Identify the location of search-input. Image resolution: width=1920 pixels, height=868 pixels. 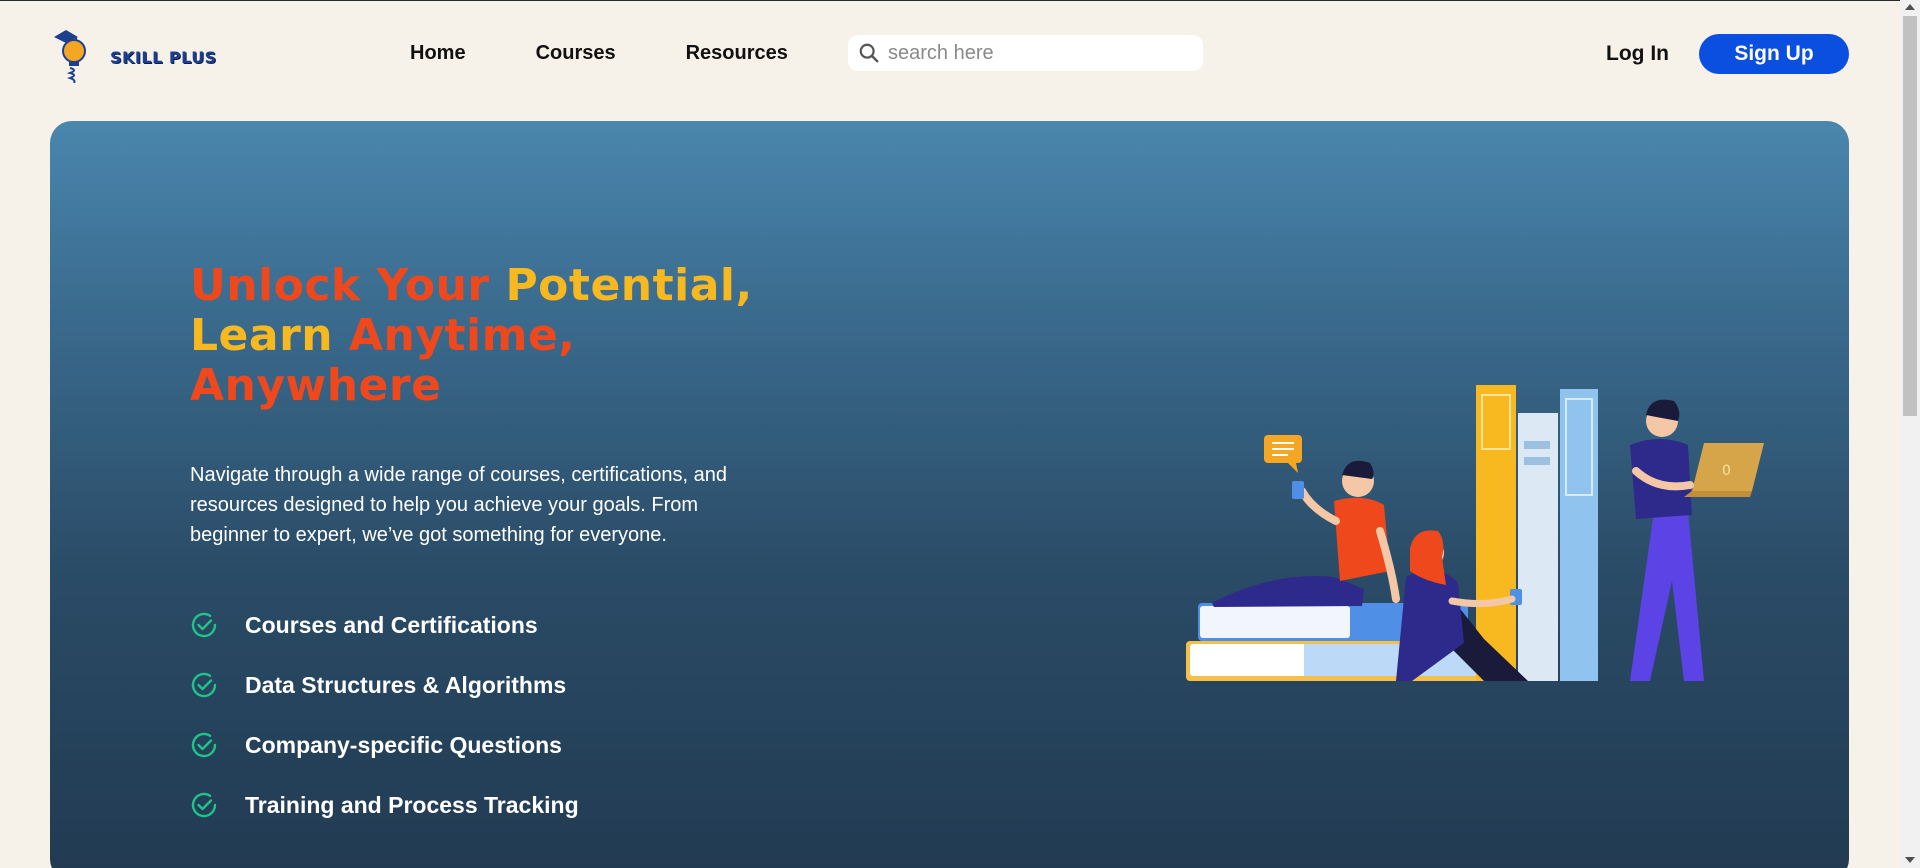
(1038, 53).